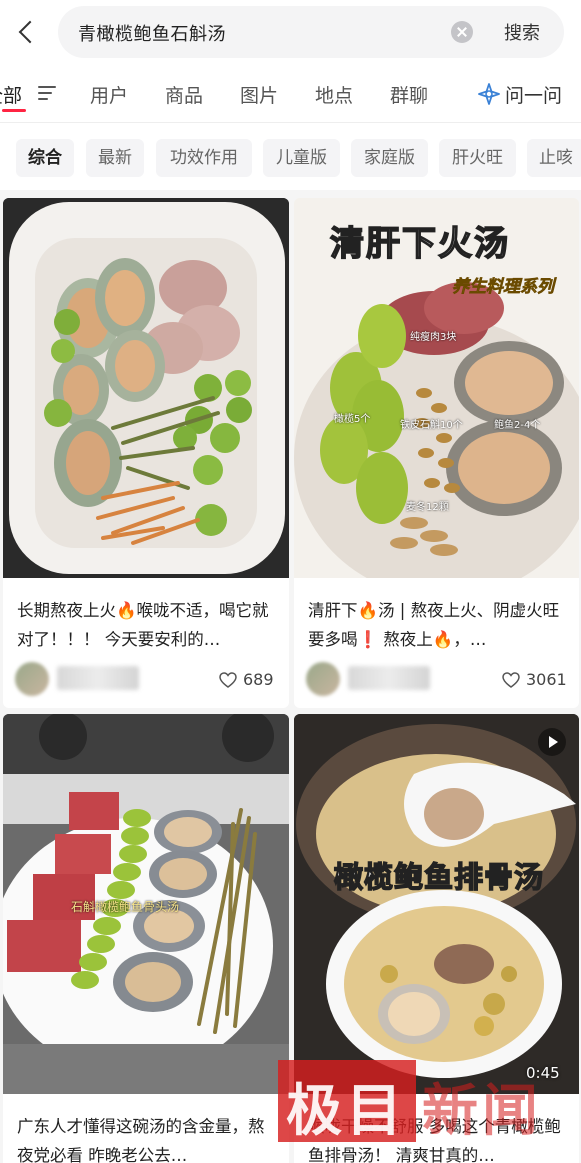 The width and height of the screenshot is (581, 1163). Describe the element at coordinates (290, 93) in the screenshot. I see `category-tabs: 全部 用户 商品 图片 地点 群聊 问一问` at that location.